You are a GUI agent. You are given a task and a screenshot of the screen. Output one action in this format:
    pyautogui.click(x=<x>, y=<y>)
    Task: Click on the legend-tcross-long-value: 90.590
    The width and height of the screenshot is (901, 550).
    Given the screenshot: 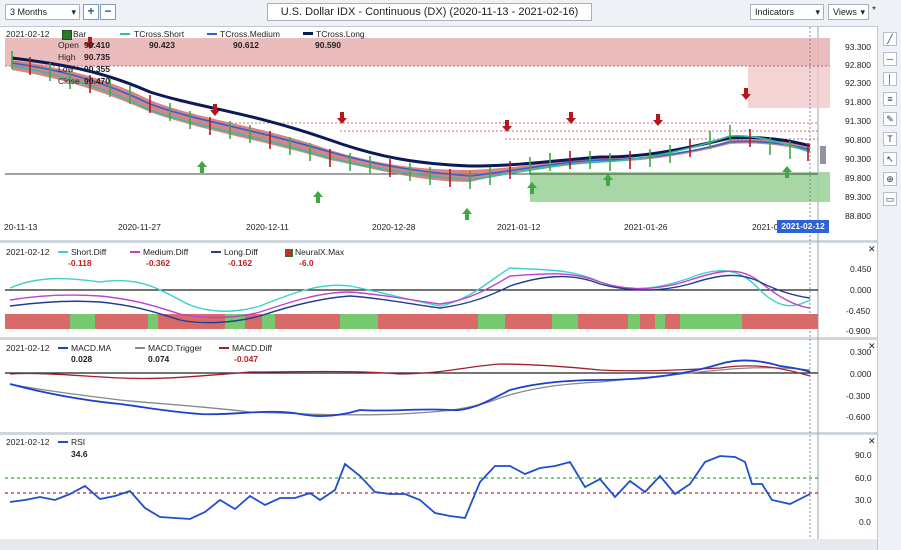 What is the action you would take?
    pyautogui.click(x=328, y=45)
    